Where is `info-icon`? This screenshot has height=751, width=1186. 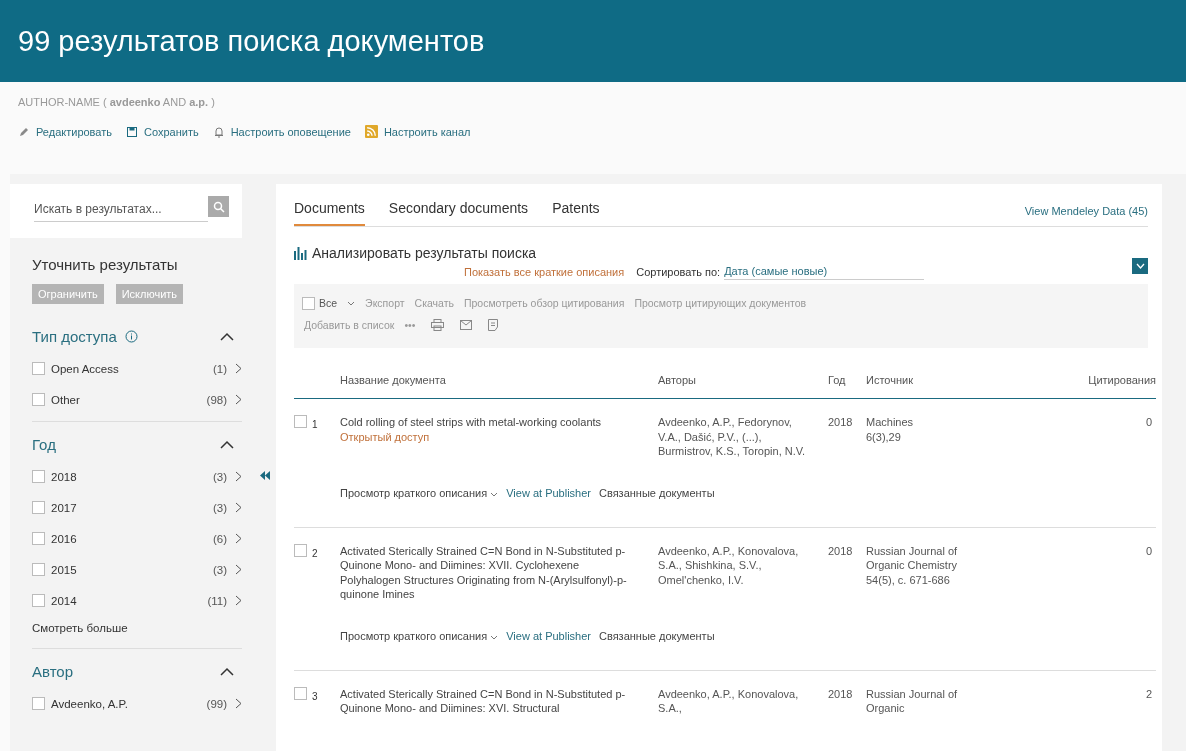 info-icon is located at coordinates (131, 336).